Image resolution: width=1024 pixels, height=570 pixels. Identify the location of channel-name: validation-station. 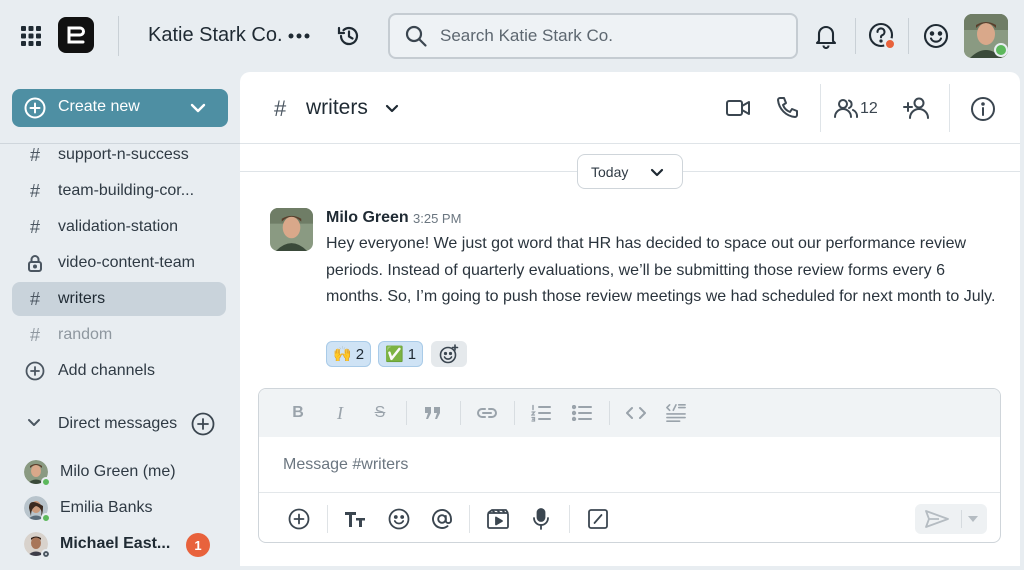
(118, 226).